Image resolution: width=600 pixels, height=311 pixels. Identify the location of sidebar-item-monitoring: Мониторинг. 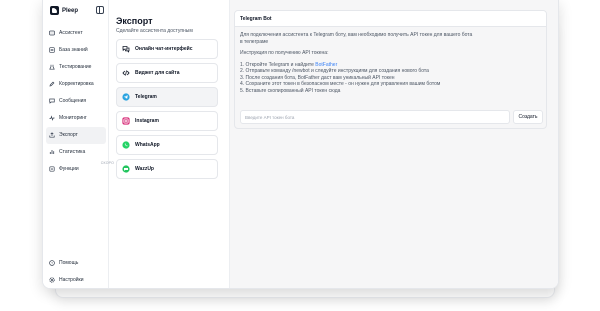
(76, 118).